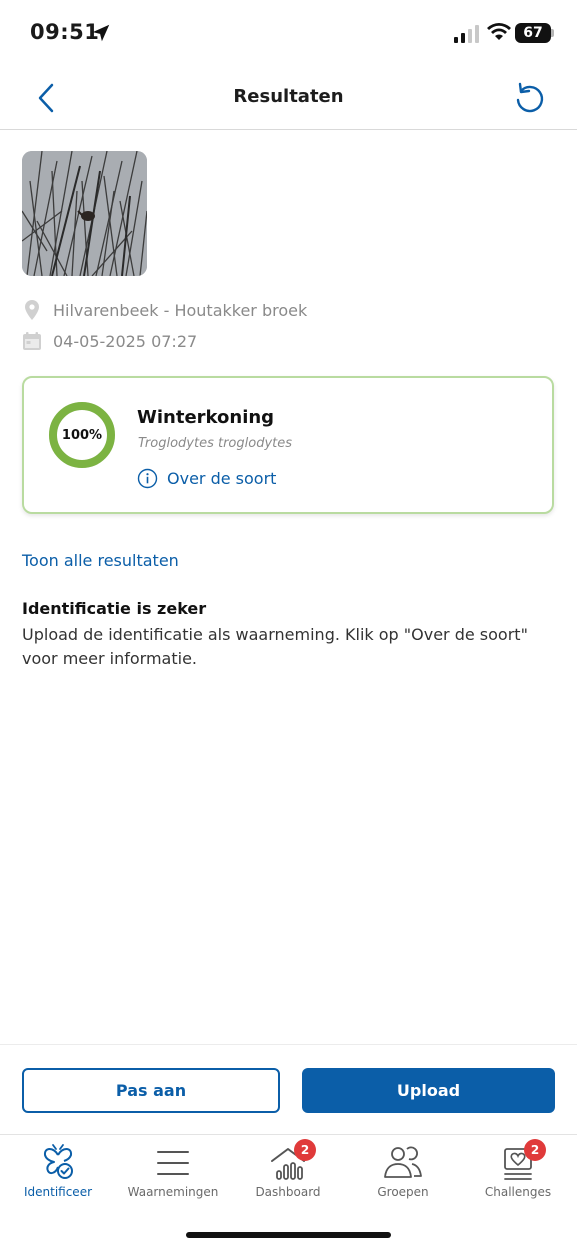  I want to click on species-name: Winterkoning, so click(206, 417).